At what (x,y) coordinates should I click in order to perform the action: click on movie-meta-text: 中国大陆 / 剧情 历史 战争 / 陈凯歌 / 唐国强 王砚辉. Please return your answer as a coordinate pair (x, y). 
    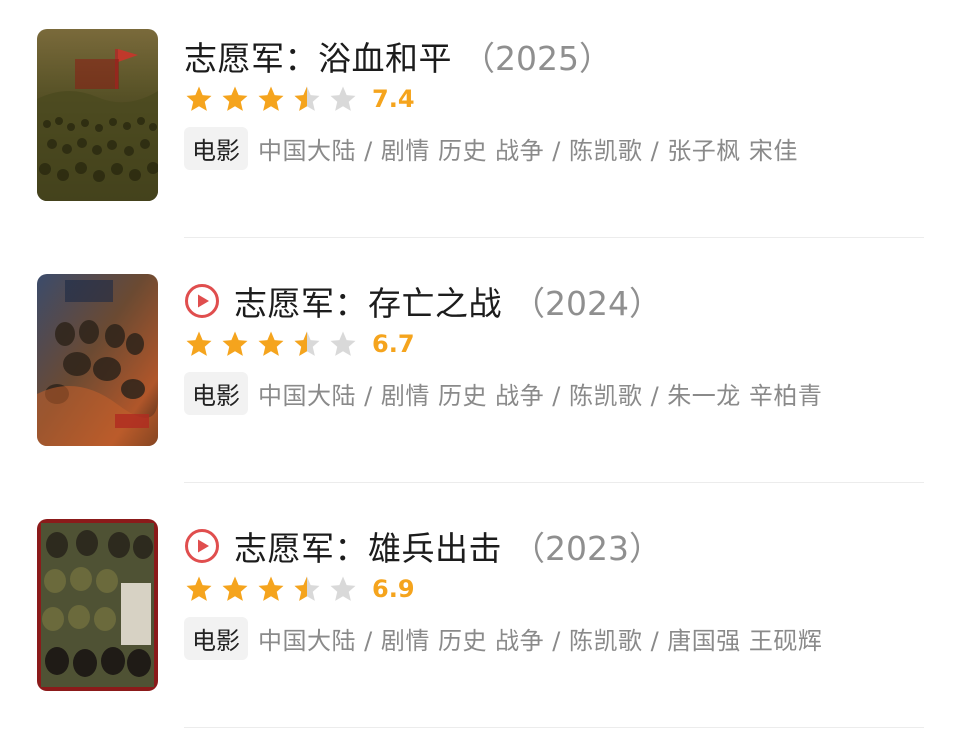
    Looking at the image, I should click on (540, 640).